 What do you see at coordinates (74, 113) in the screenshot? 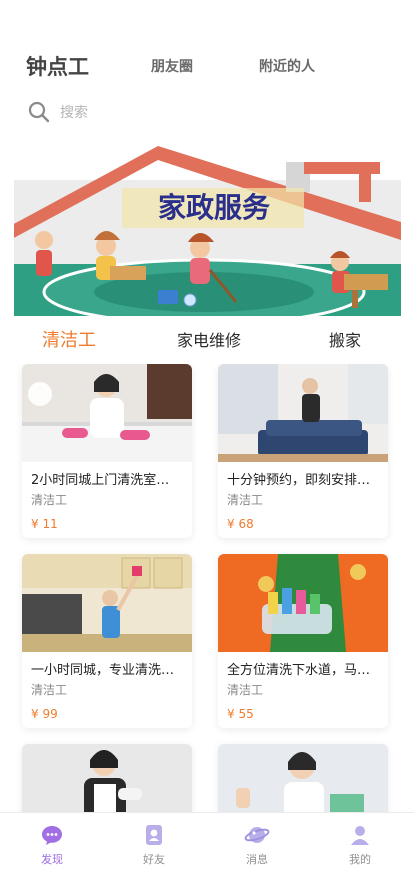
I see `search-placeholder: 搜索` at bounding box center [74, 113].